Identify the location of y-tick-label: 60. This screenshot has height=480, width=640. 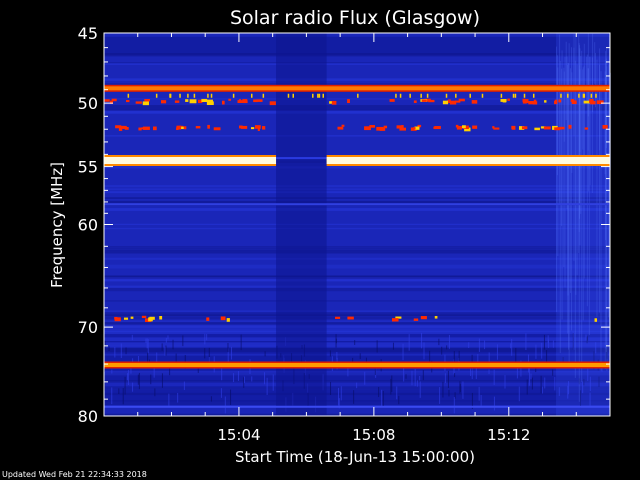
(88, 225).